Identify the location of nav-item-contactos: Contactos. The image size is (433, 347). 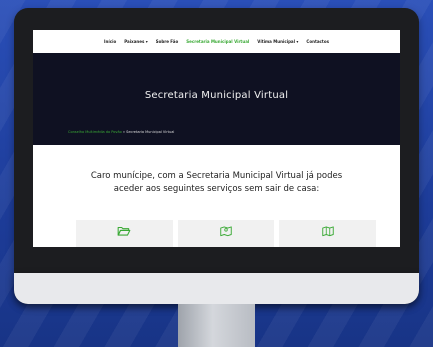
(317, 41).